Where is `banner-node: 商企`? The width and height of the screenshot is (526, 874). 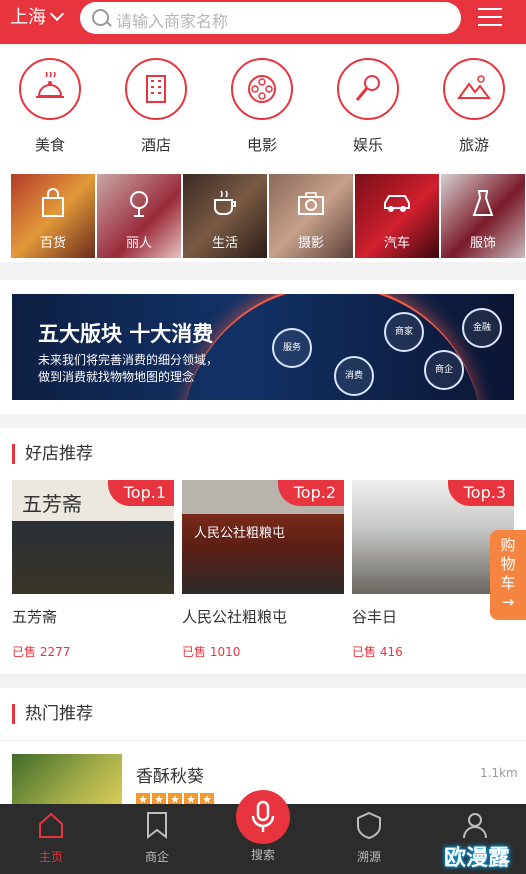
banner-node: 商企 is located at coordinates (444, 370).